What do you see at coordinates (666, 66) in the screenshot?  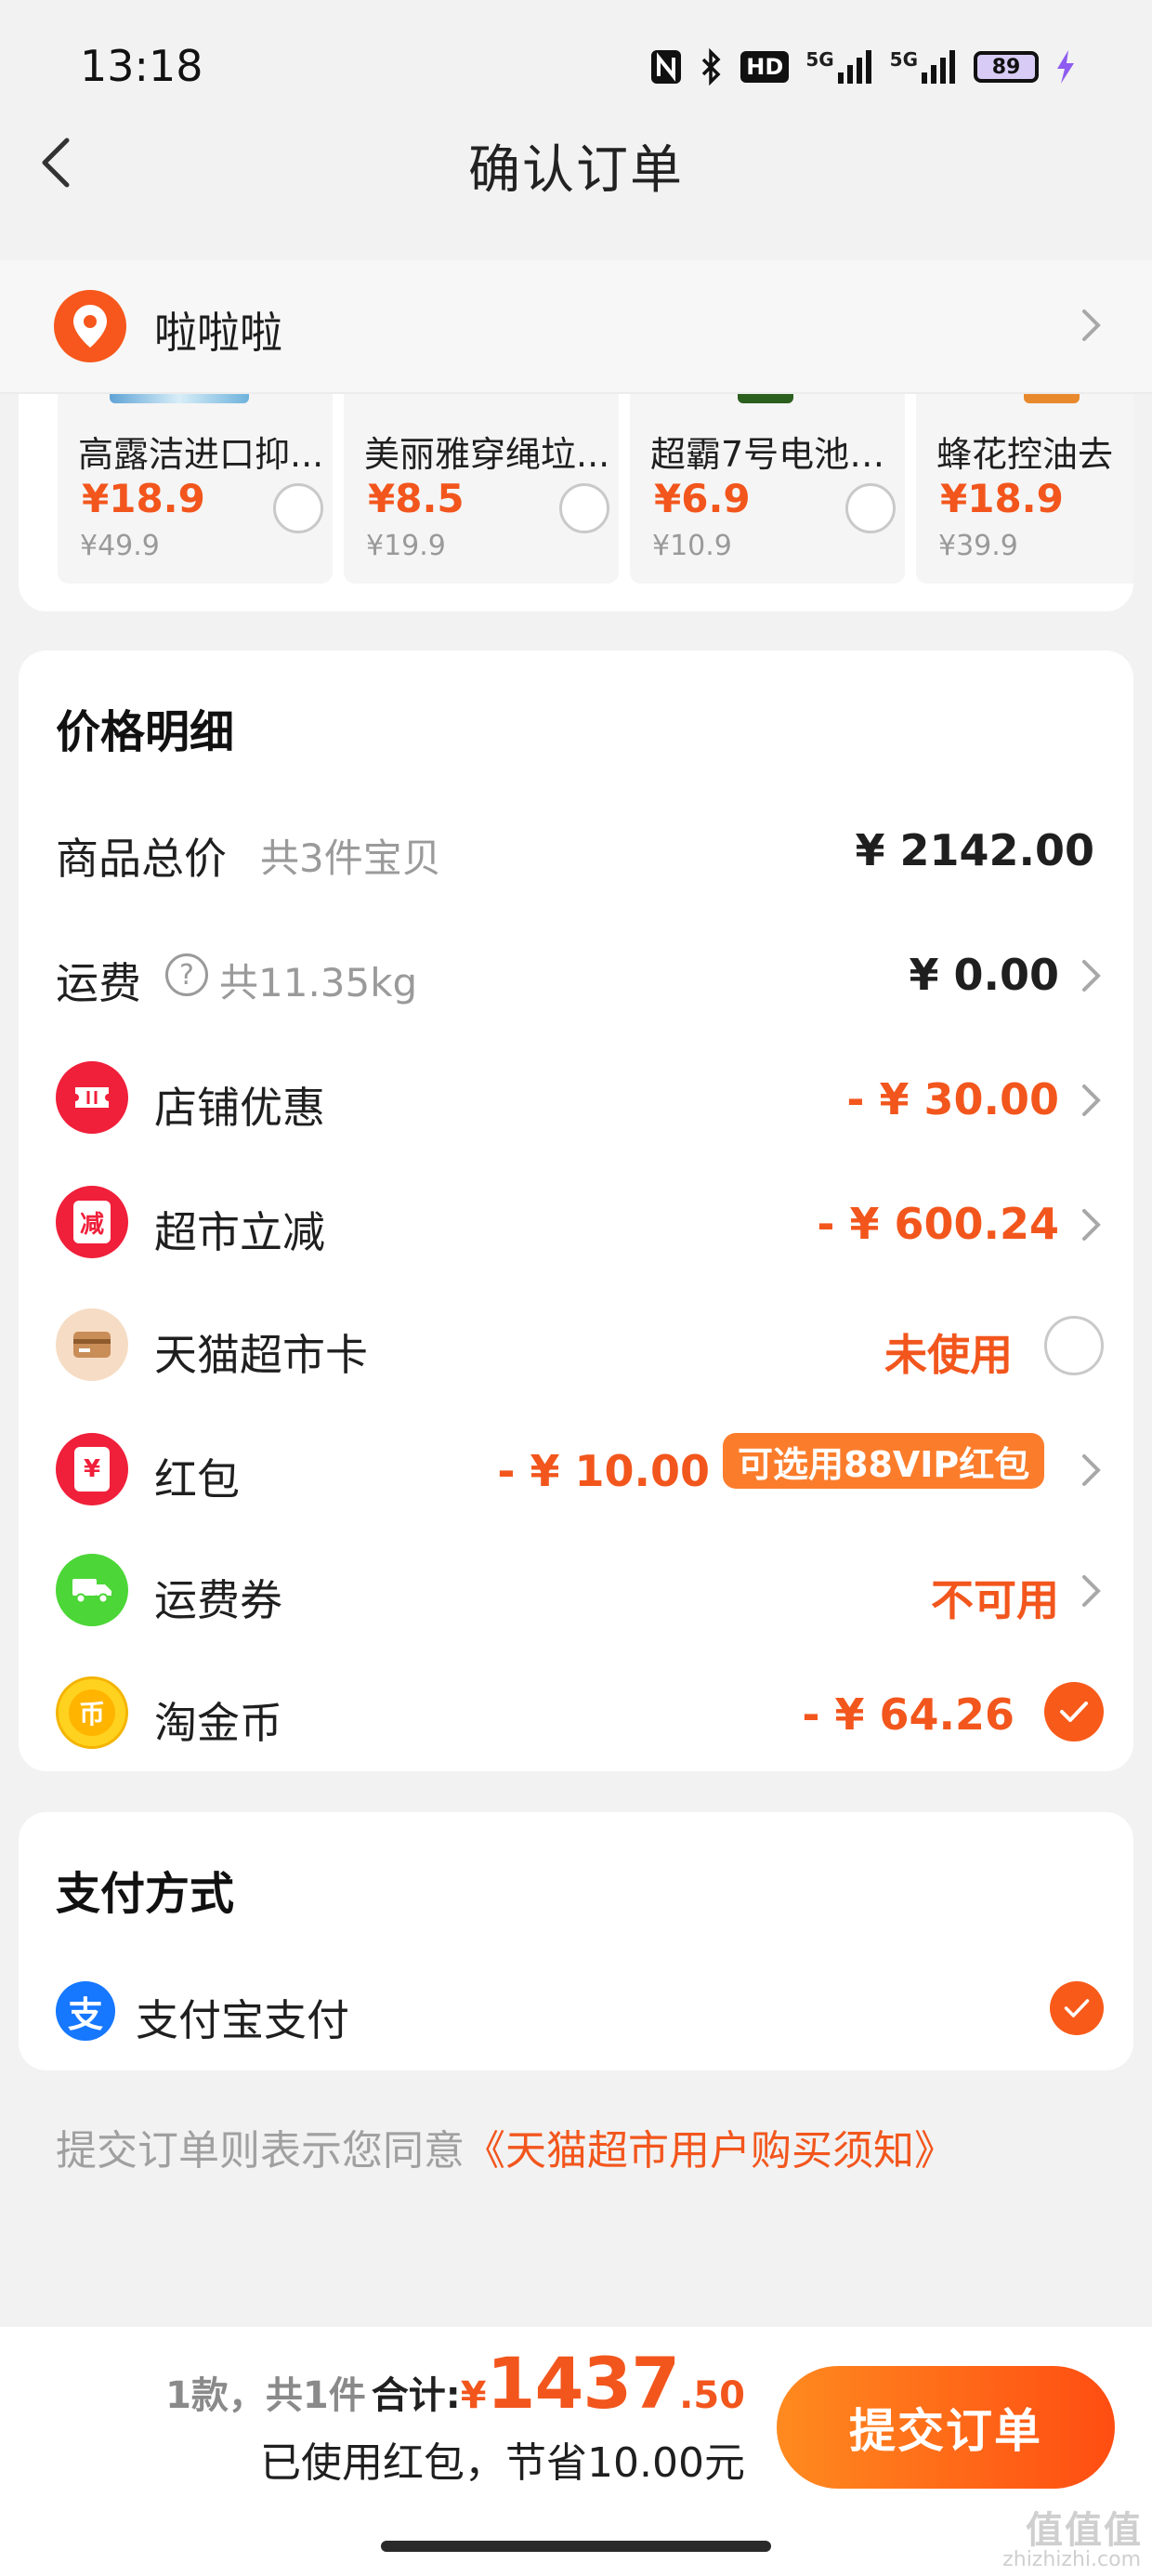 I see `nfc-icon` at bounding box center [666, 66].